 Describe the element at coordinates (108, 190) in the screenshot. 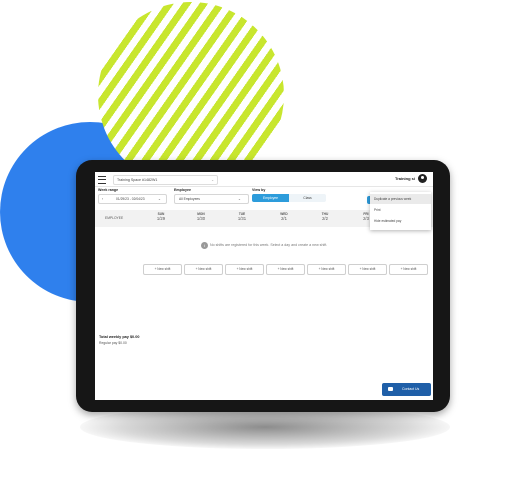

I see `week-range-label: Week range` at that location.